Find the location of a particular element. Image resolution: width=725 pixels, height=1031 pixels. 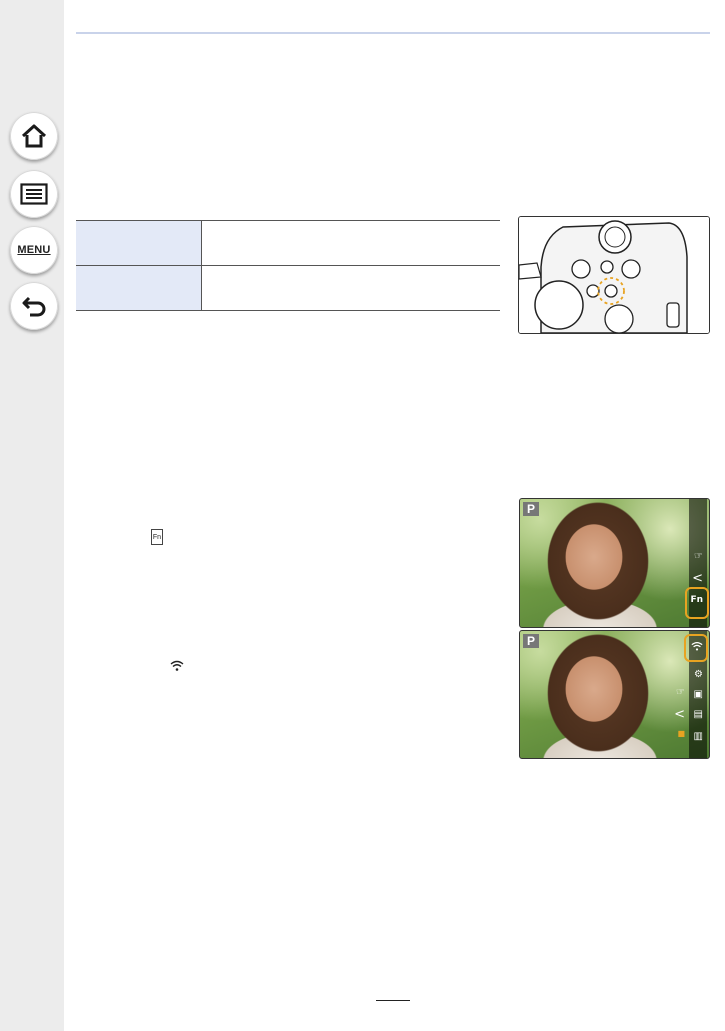

fn-icon: Fn is located at coordinates (157, 537).